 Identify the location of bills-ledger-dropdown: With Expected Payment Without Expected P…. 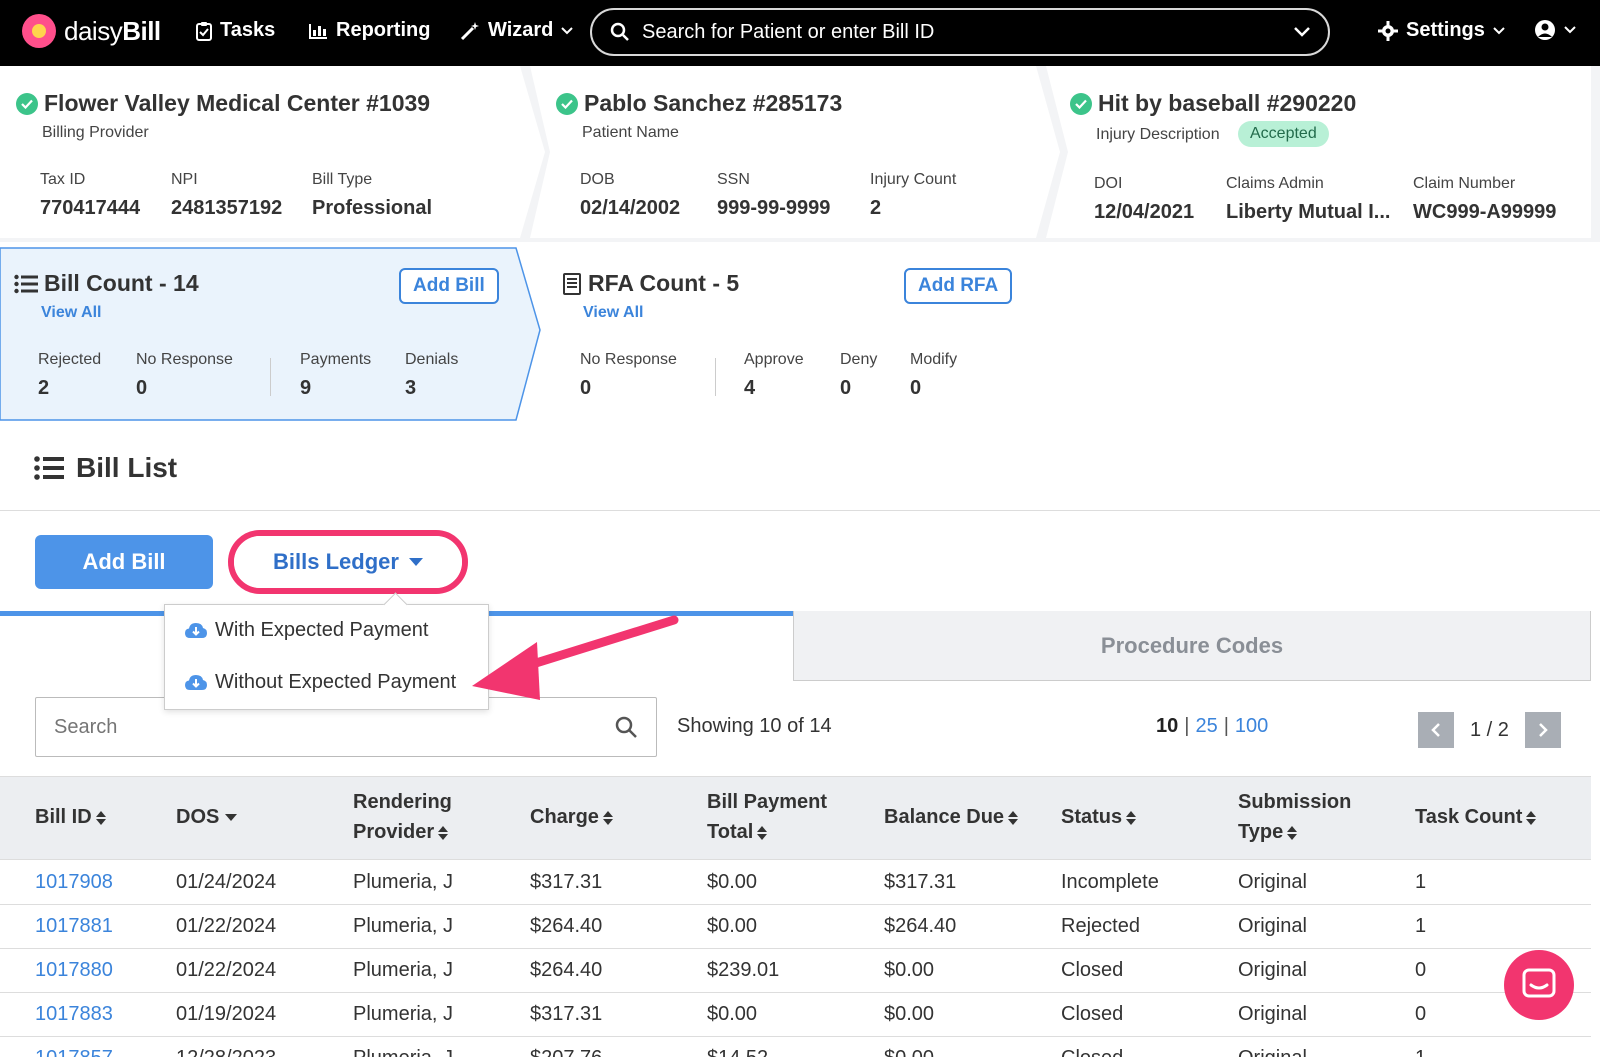
(326, 657).